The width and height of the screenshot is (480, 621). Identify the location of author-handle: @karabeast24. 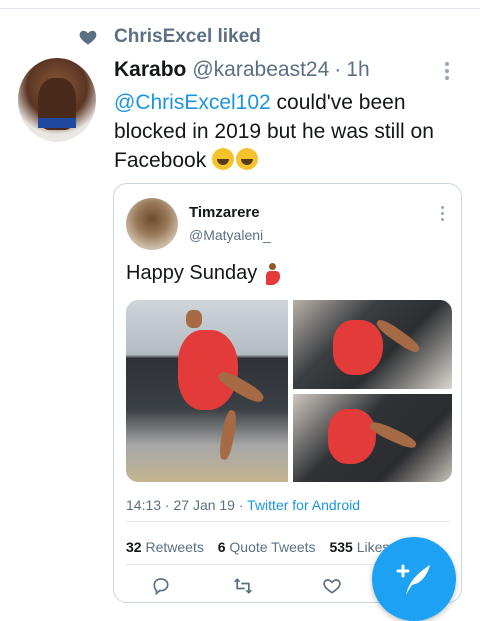
(260, 70).